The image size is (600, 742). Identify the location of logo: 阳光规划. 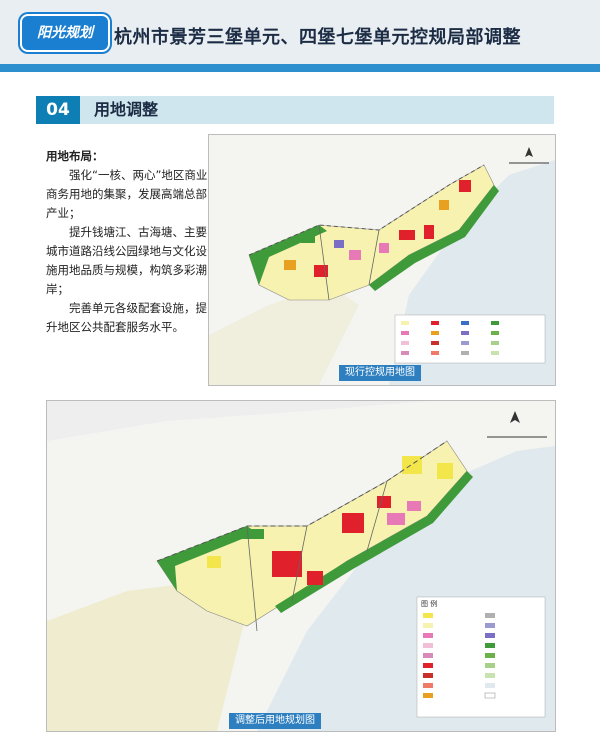
(65, 33).